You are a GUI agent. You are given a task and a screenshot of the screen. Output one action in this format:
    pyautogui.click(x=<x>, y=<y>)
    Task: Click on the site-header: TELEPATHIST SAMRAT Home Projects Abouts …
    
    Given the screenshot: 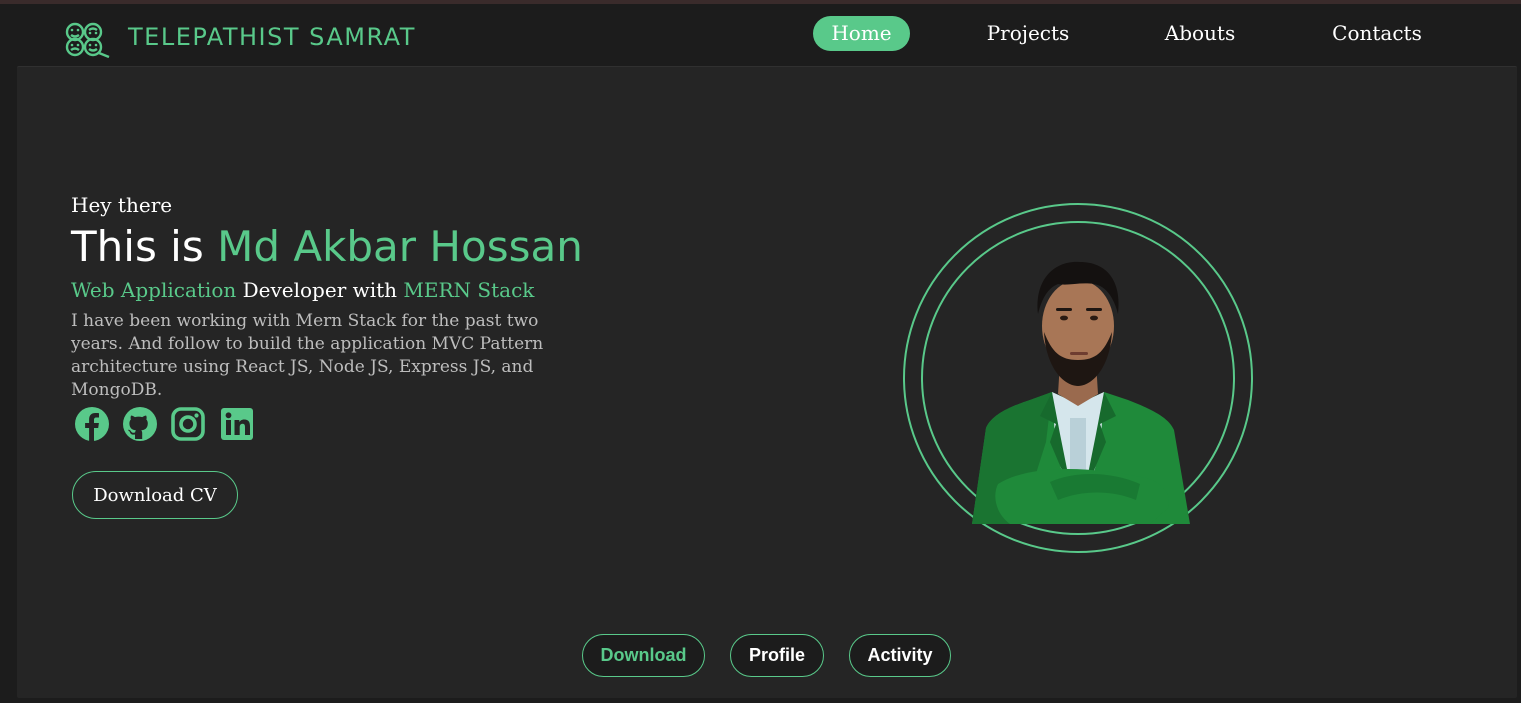 What is the action you would take?
    pyautogui.click(x=760, y=34)
    